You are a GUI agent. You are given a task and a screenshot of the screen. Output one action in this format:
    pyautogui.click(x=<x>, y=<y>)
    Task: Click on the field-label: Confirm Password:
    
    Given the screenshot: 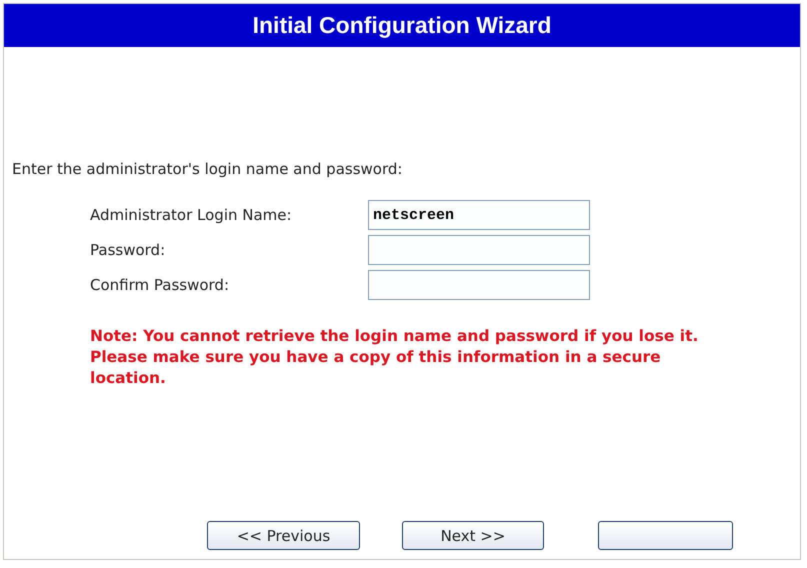 What is the action you would take?
    pyautogui.click(x=160, y=285)
    